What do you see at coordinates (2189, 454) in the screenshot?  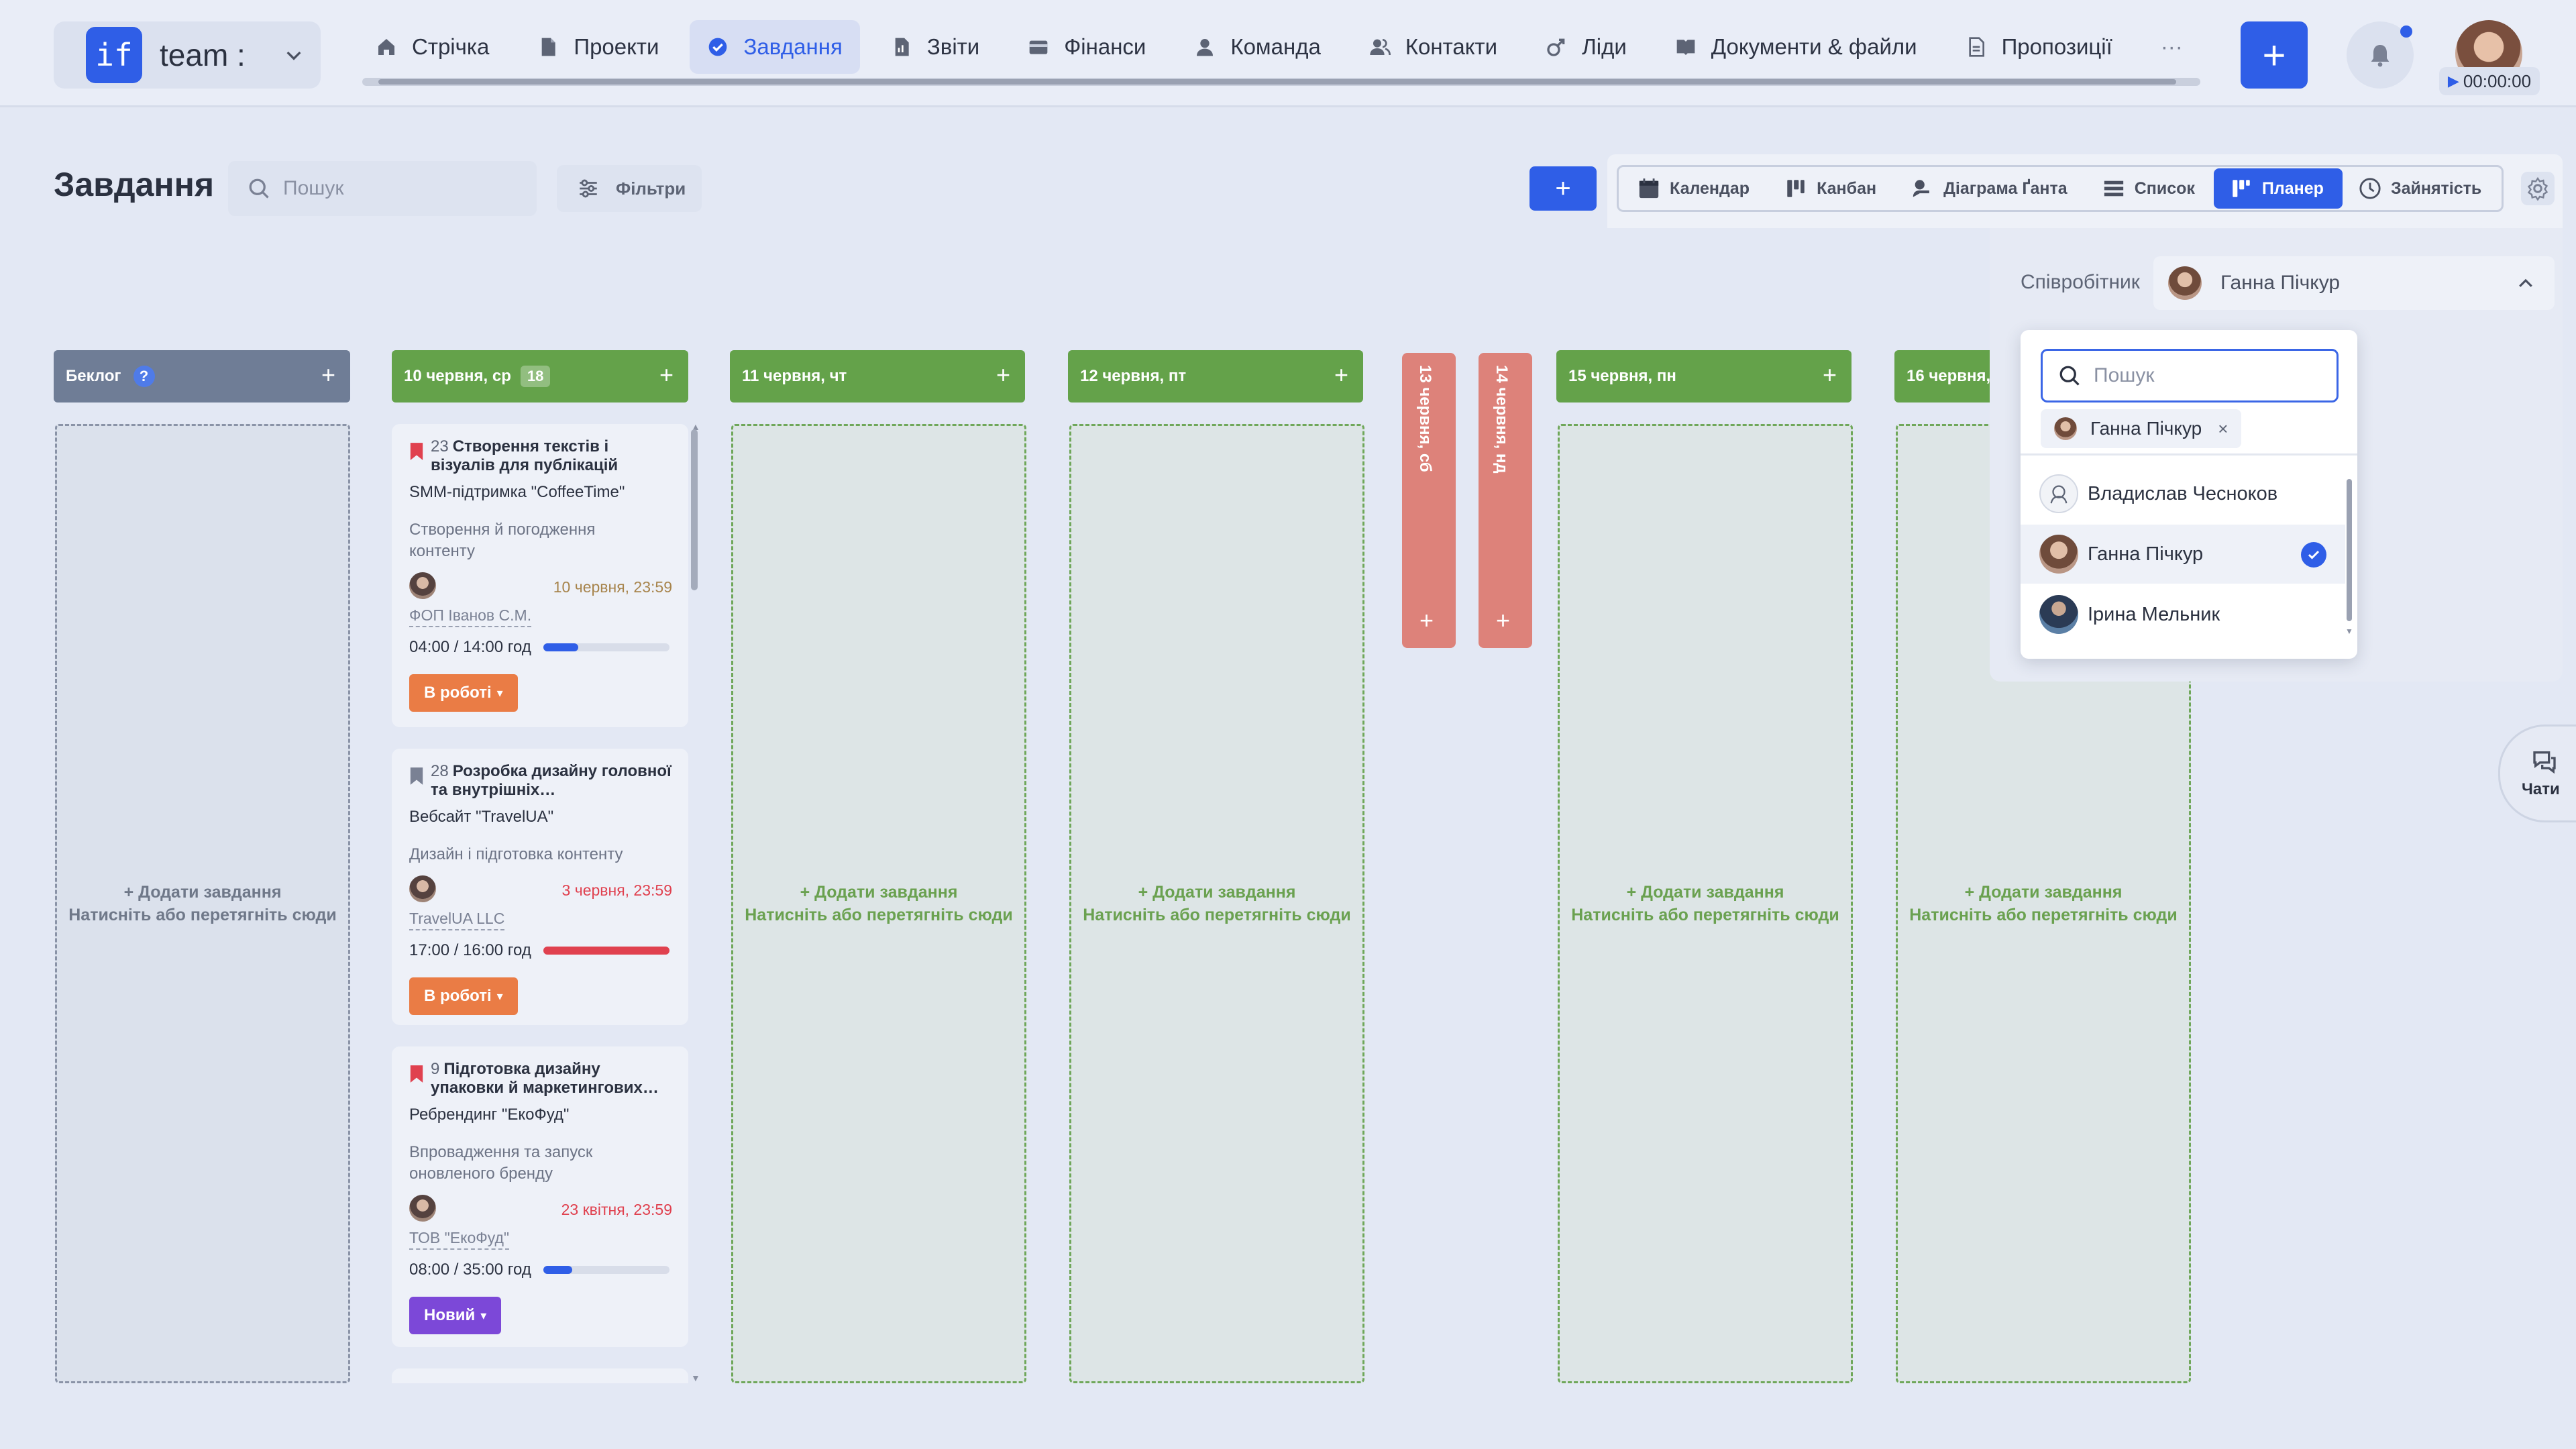 I see `divider` at bounding box center [2189, 454].